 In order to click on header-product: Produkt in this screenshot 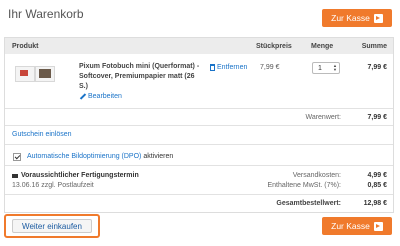, I will do `click(25, 46)`.